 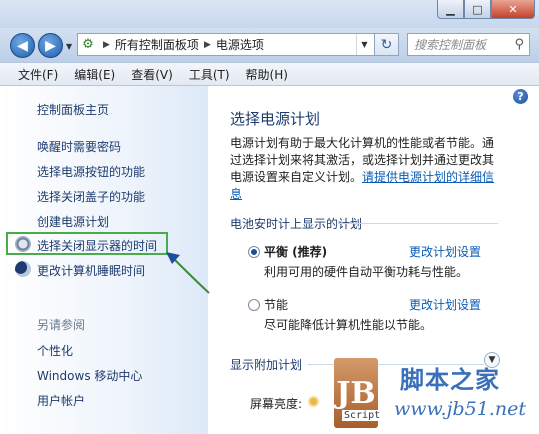 I want to click on plan-desc-balanced: 利用可用的硬件自动平衡功耗与性能。, so click(x=366, y=272).